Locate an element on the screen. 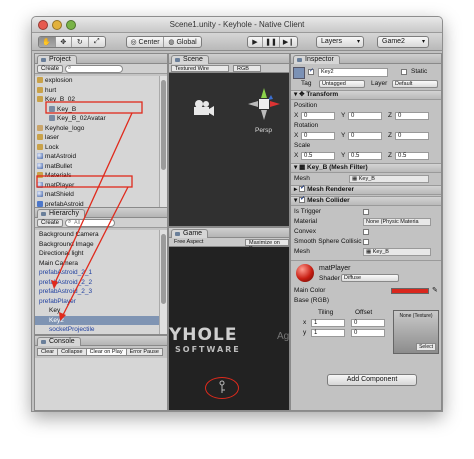 Image resolution: width=474 pixels, height=459 pixels. annotation-box-matplayer is located at coordinates (84, 181).